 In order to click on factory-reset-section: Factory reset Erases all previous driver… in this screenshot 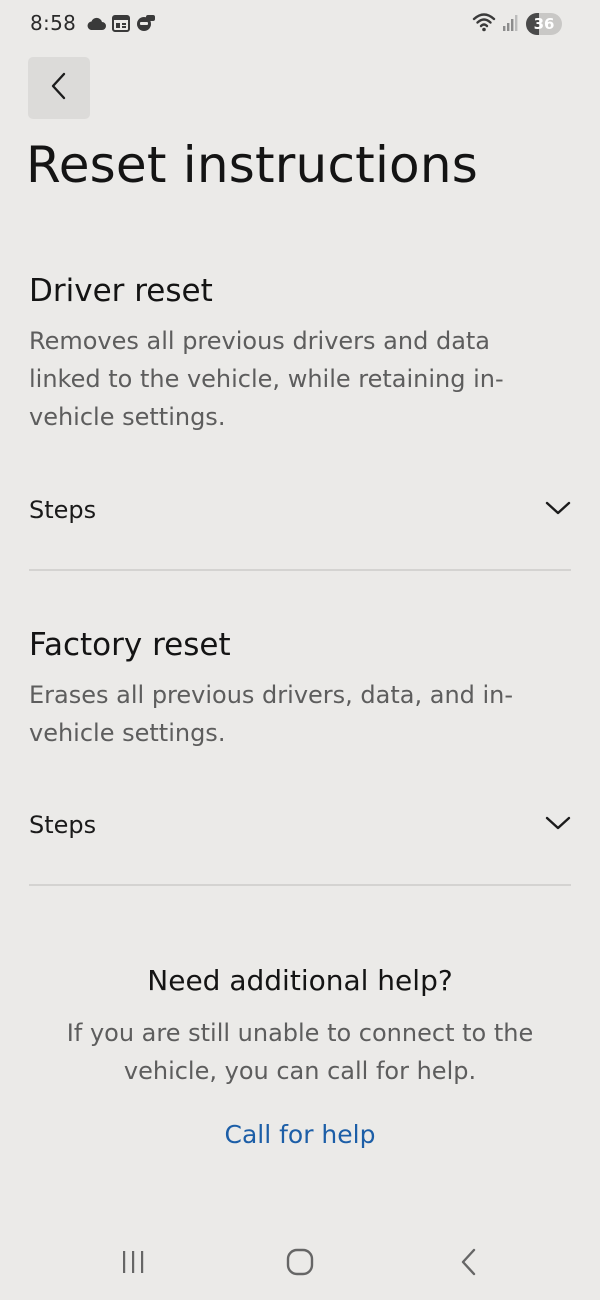, I will do `click(300, 689)`.